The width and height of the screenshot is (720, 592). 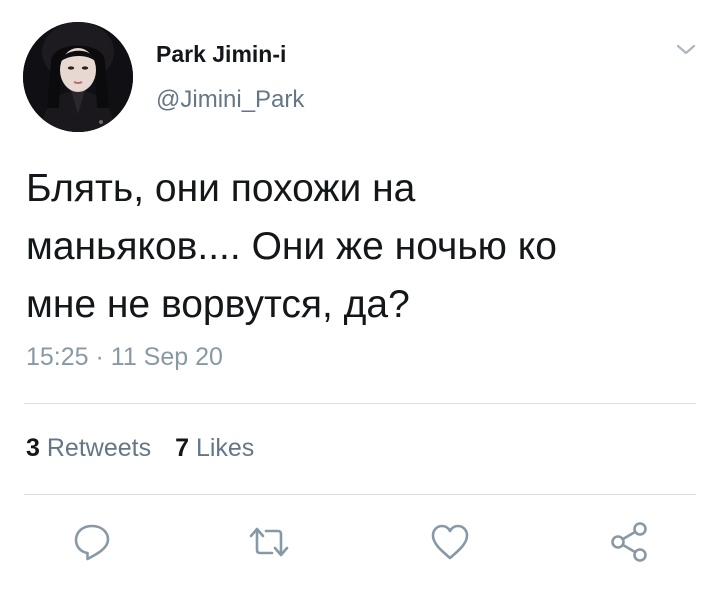 I want to click on share-icon, so click(x=629, y=542).